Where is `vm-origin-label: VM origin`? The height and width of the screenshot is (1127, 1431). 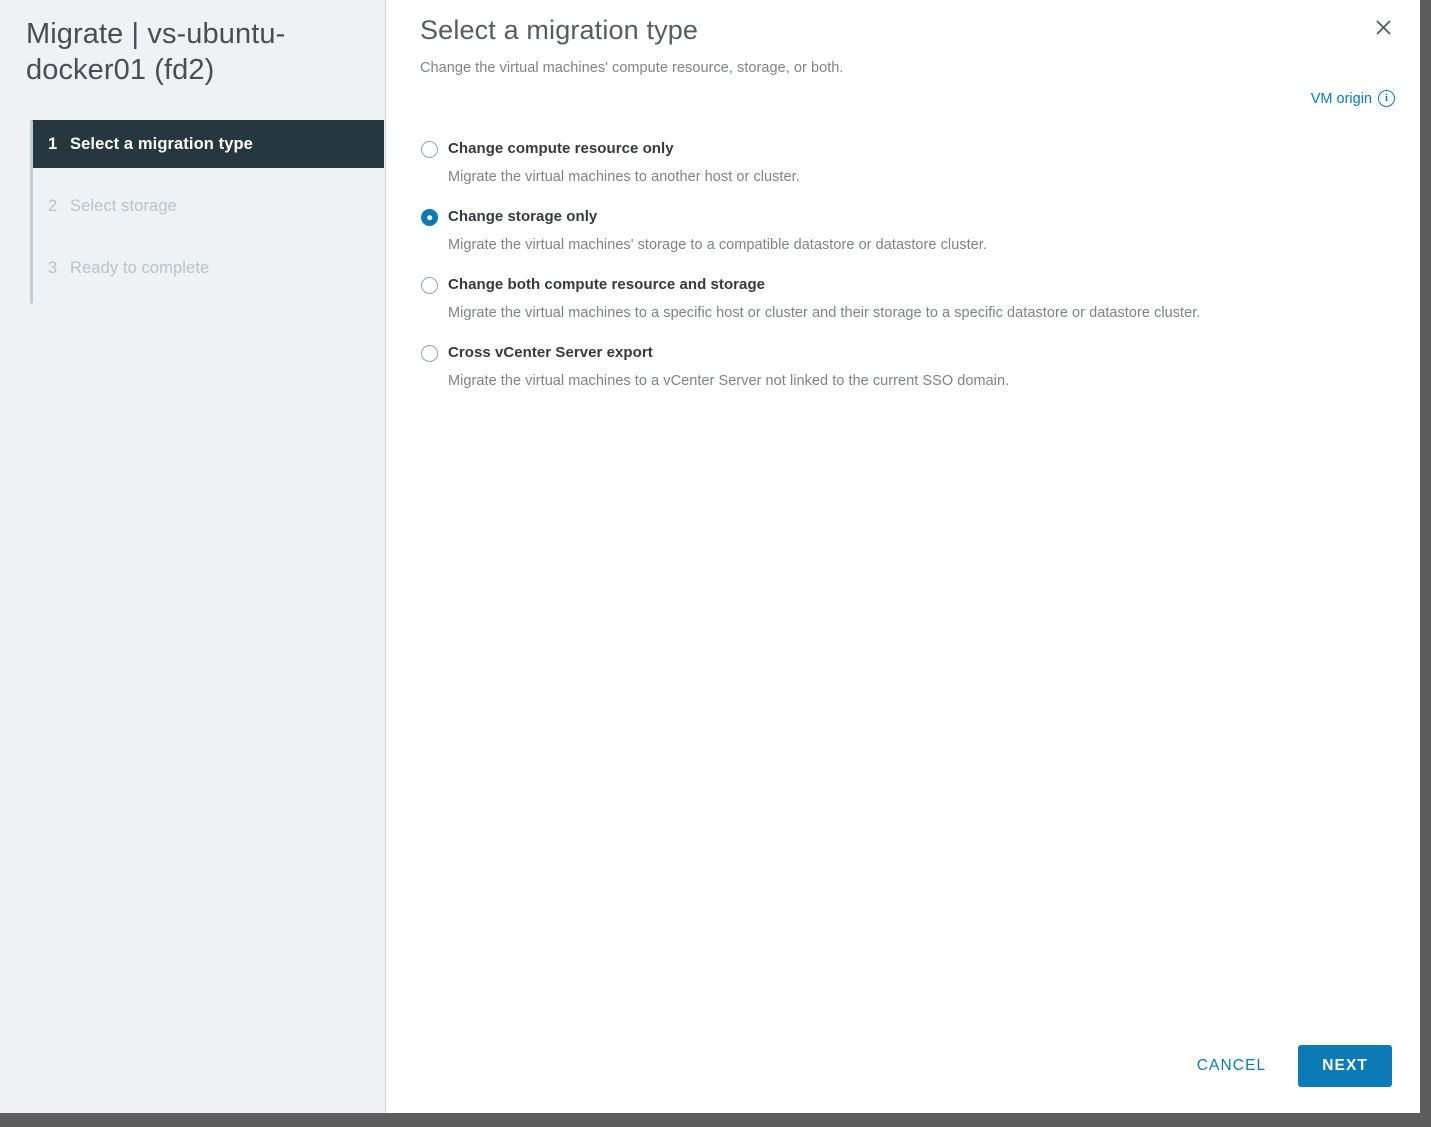 vm-origin-label: VM origin is located at coordinates (1341, 98).